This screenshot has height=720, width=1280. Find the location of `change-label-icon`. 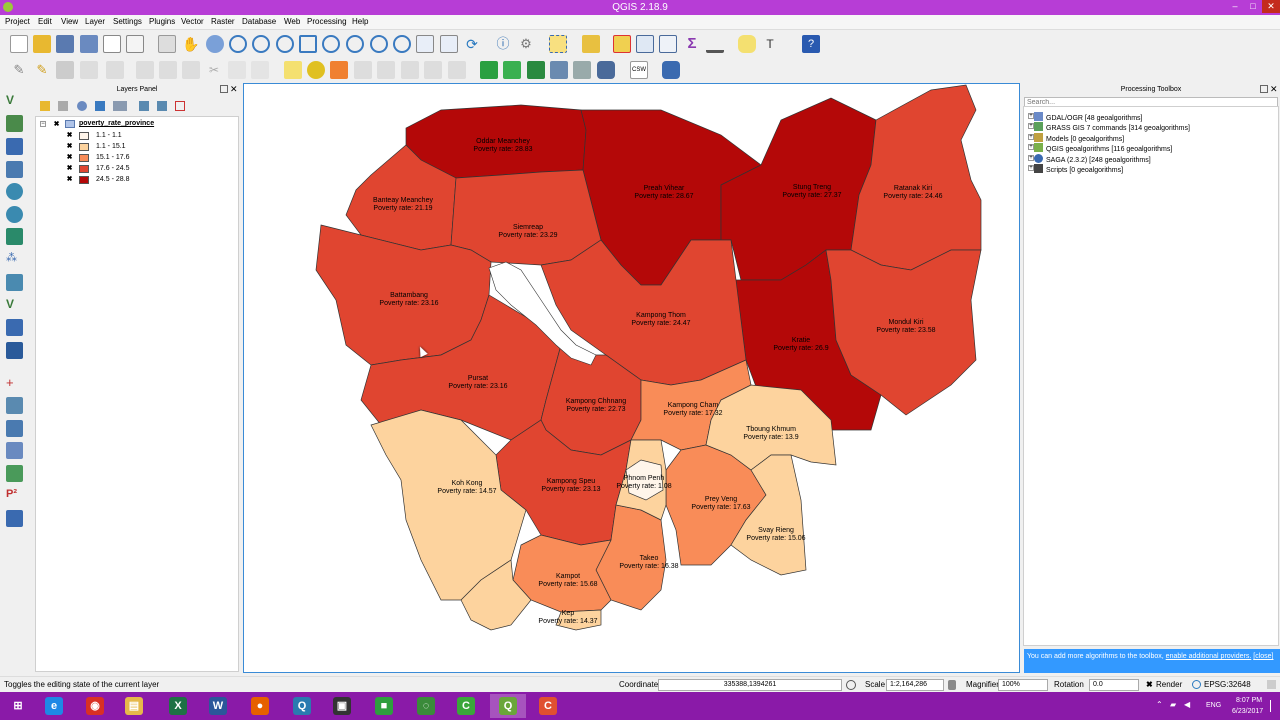

change-label-icon is located at coordinates (457, 70).